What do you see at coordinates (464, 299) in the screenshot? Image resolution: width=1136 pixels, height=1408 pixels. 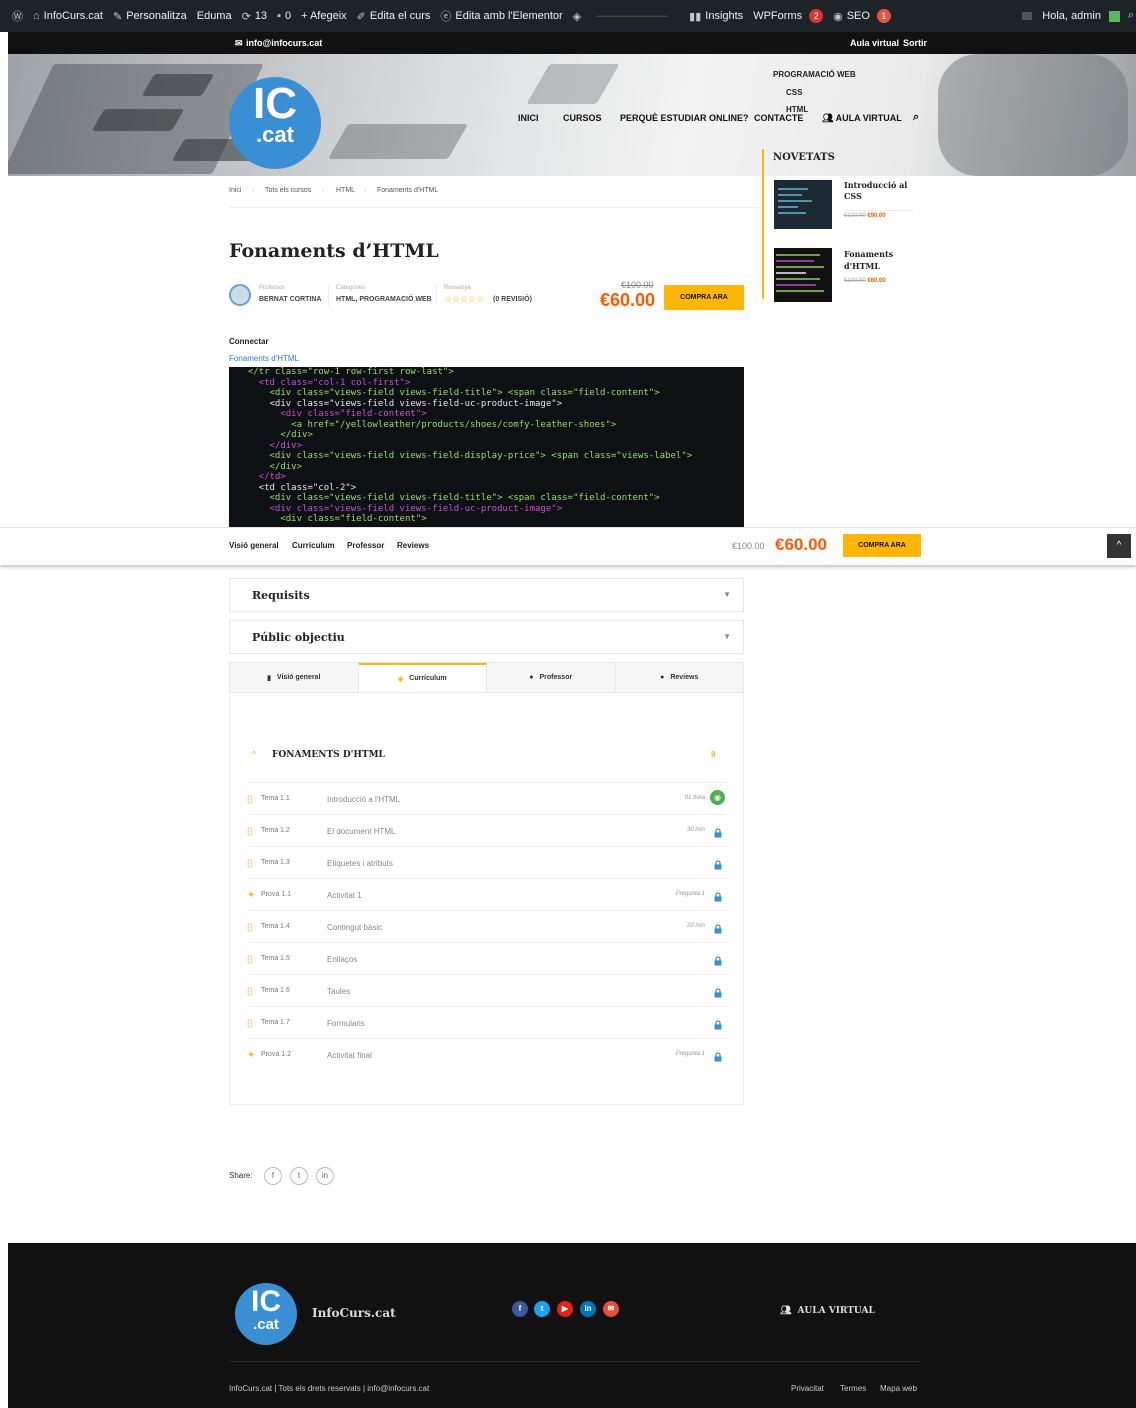 I see `review-stars: ☆☆☆☆☆` at bounding box center [464, 299].